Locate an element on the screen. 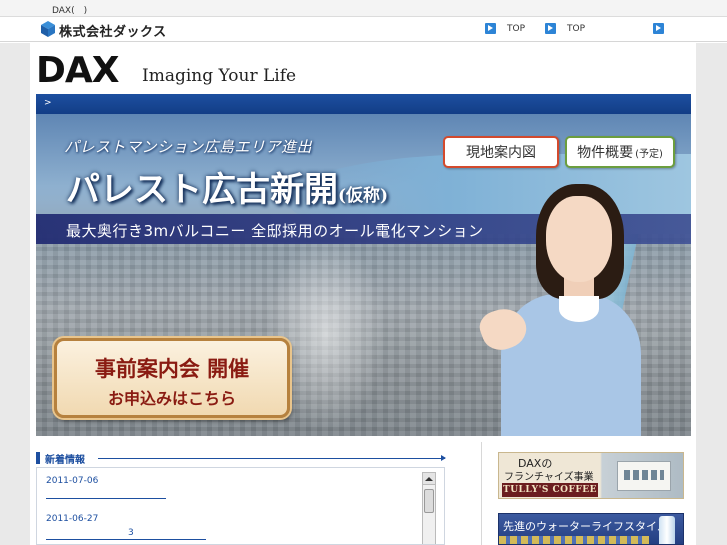 The height and width of the screenshot is (545, 727). news-date: 2011-06-27 is located at coordinates (72, 519).